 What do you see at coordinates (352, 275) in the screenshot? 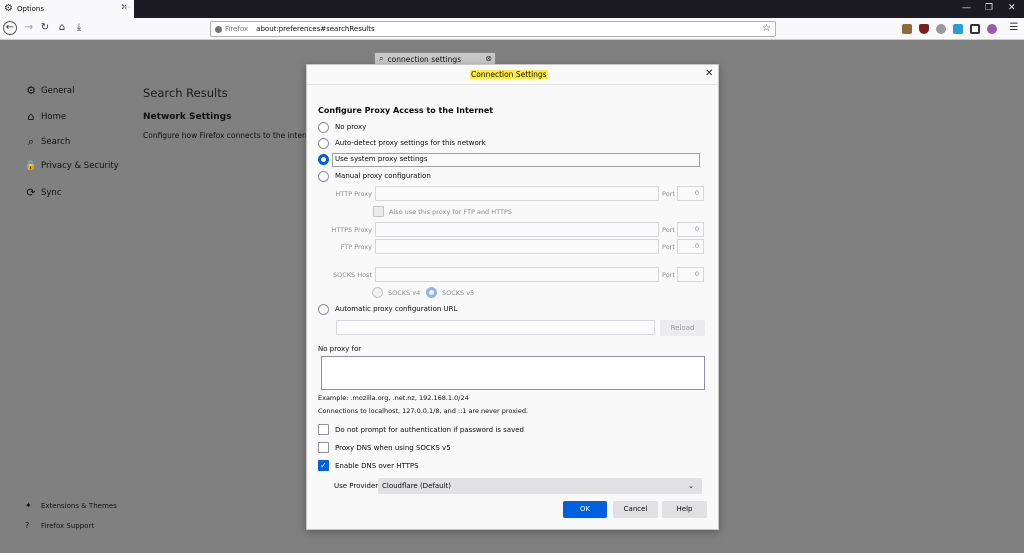
I see `socks-host-label: SOCKS Host` at bounding box center [352, 275].